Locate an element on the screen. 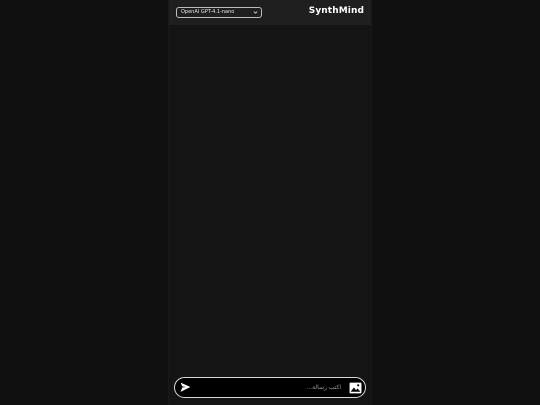  chevron-down-icon is located at coordinates (255, 12).